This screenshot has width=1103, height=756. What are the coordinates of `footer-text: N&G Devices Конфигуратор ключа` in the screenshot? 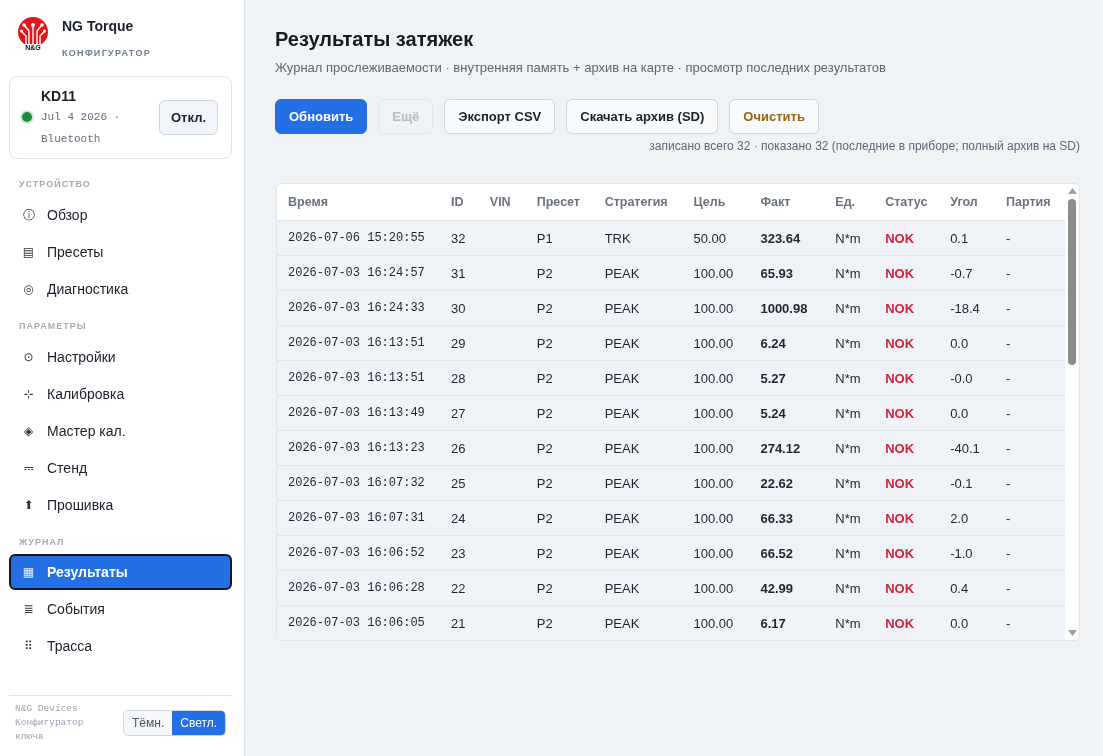 It's located at (50, 723).